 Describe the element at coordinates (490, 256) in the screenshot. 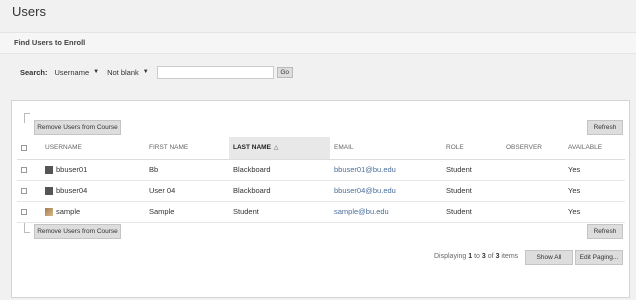

I see `paging-of-label: of` at that location.